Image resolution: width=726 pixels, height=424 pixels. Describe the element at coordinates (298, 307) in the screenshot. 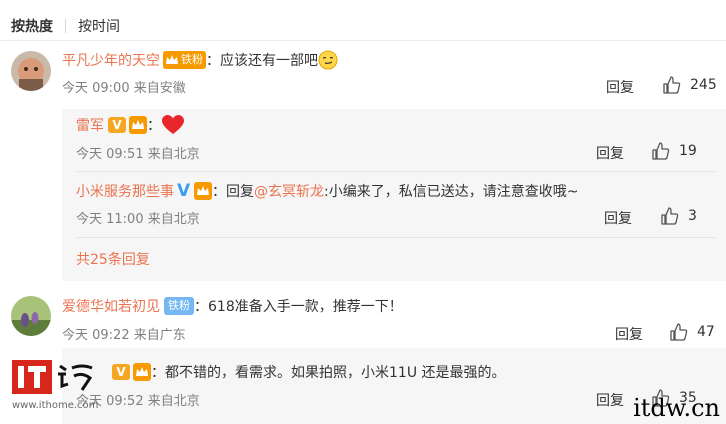

I see `comment-text: ：618准备入手一款，推荐一下！` at that location.